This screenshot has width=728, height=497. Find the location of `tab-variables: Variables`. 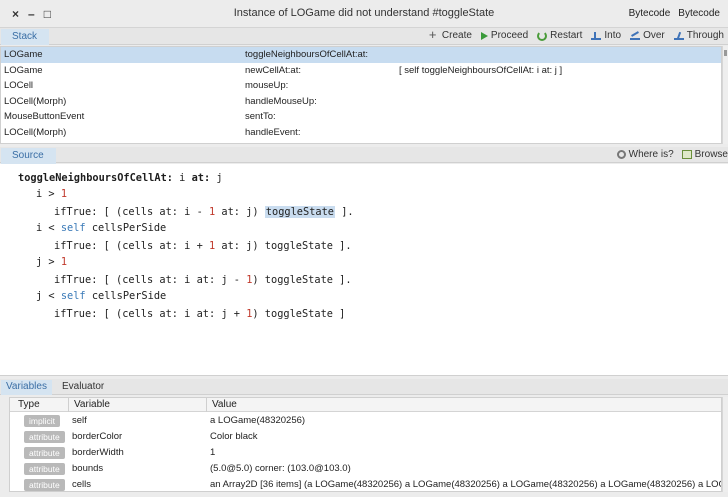

tab-variables: Variables is located at coordinates (26, 387).